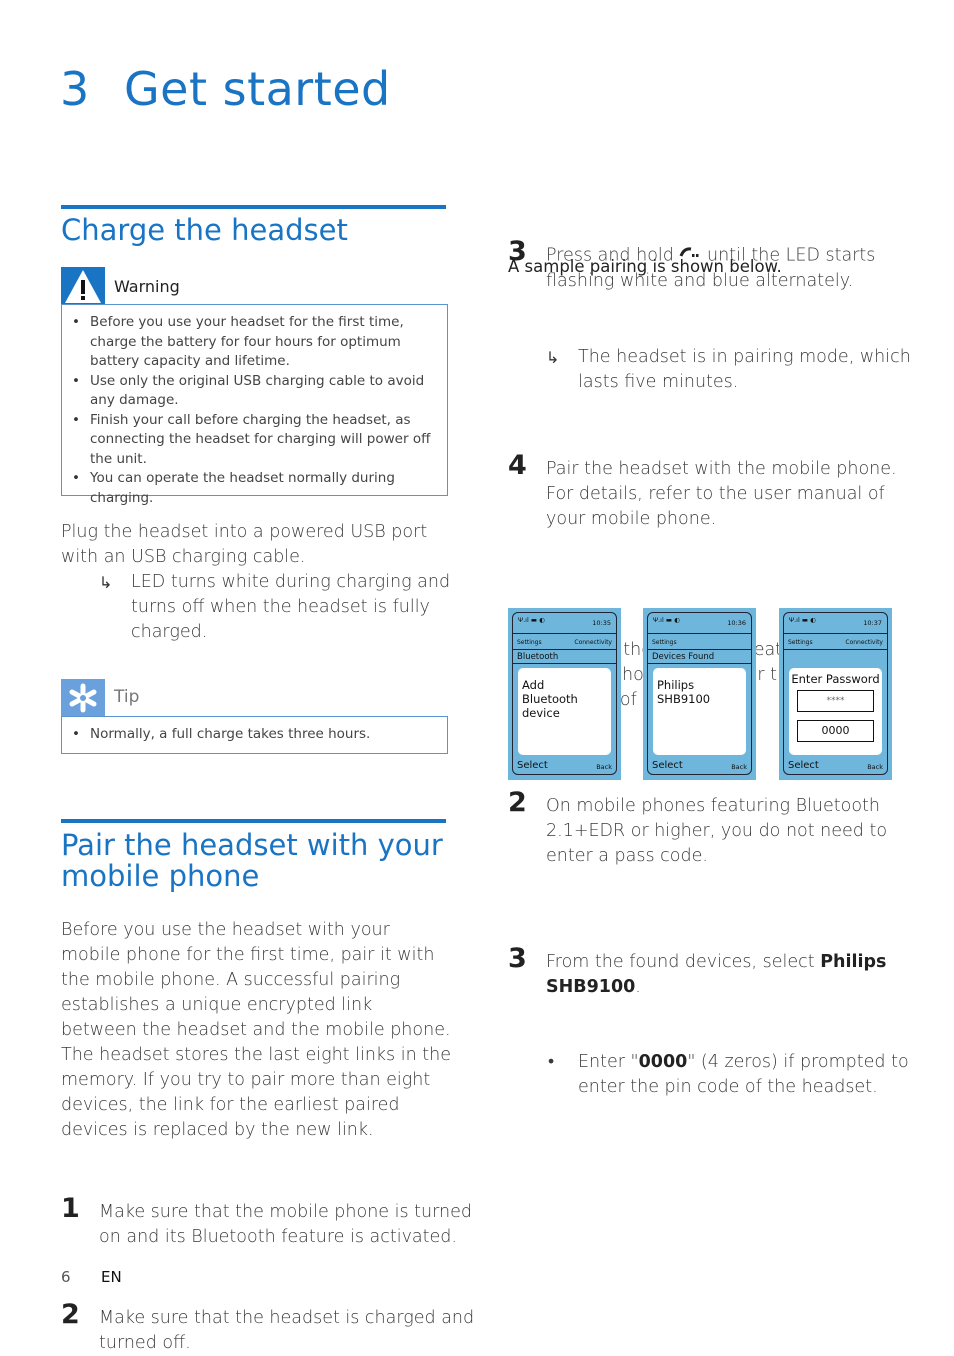  Describe the element at coordinates (872, 623) in the screenshot. I see `clock: 10:37` at that location.